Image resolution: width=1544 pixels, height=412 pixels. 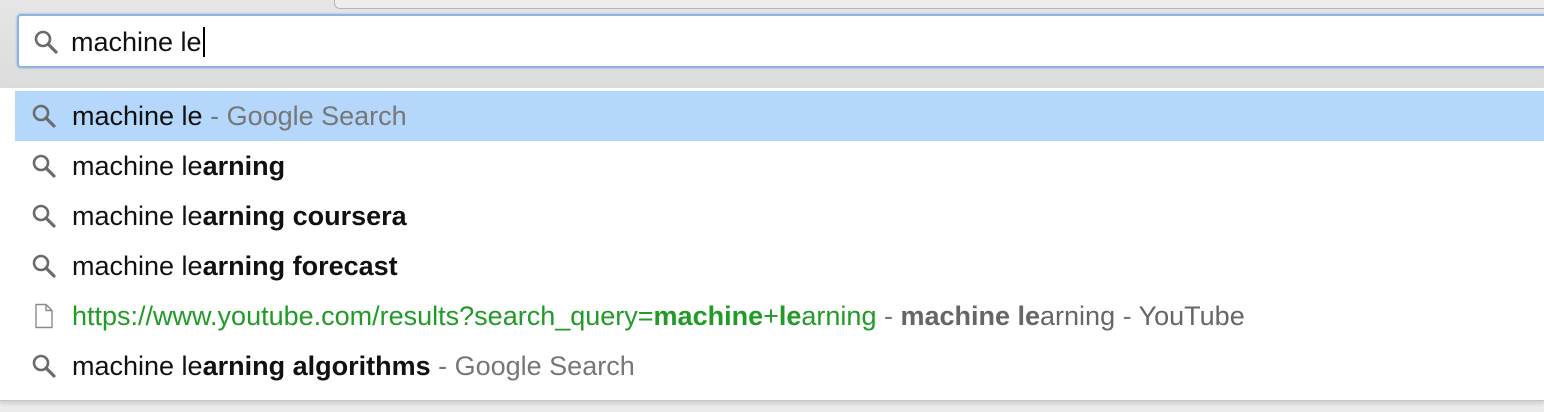 What do you see at coordinates (779, 116) in the screenshot?
I see `suggestion-item: machine le - Google Search` at bounding box center [779, 116].